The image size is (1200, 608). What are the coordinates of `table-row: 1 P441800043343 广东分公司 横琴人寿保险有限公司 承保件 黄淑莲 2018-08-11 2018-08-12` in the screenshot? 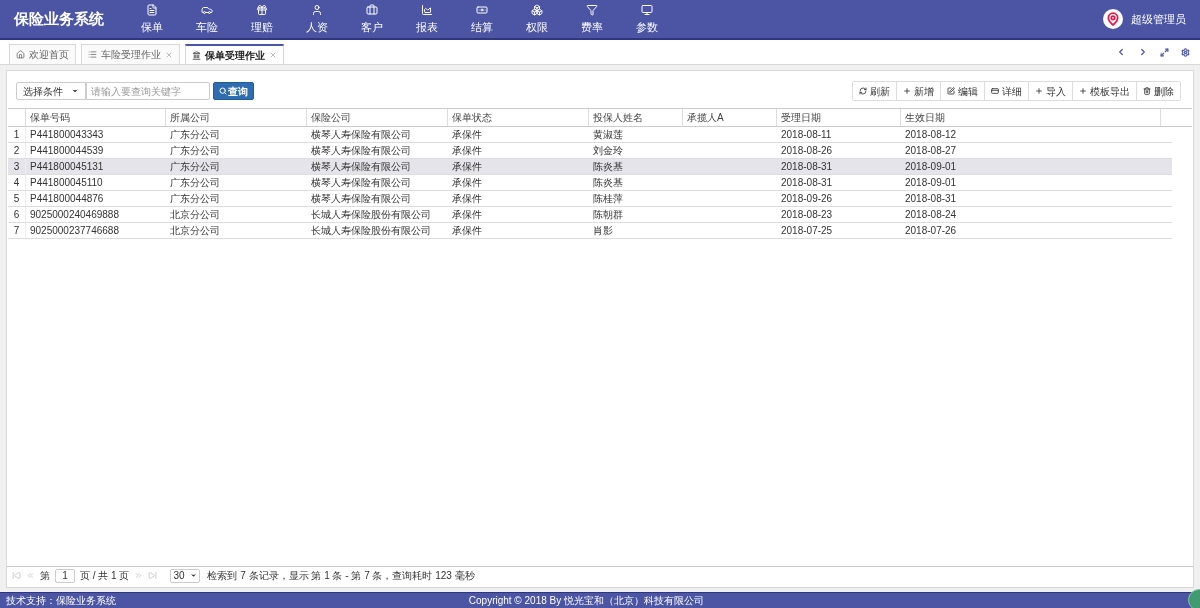 It's located at (590, 135).